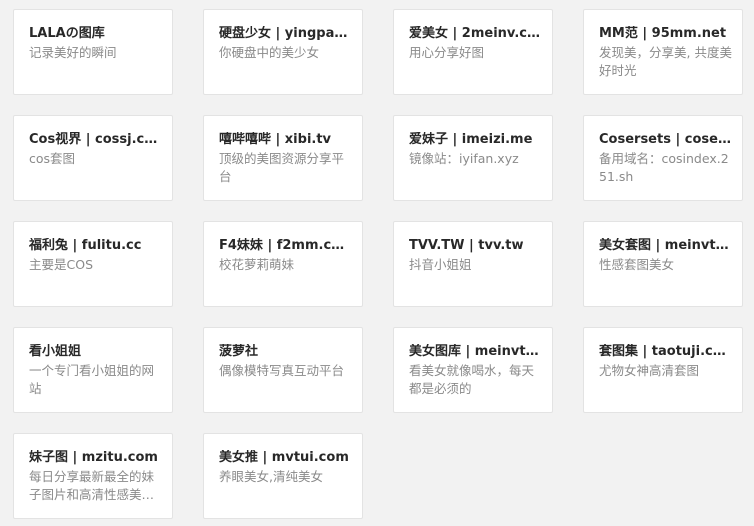  I want to click on site-card: 美女图库 | meinvtuku.com 看美女就像喝水，每天都是必须的, so click(473, 370).